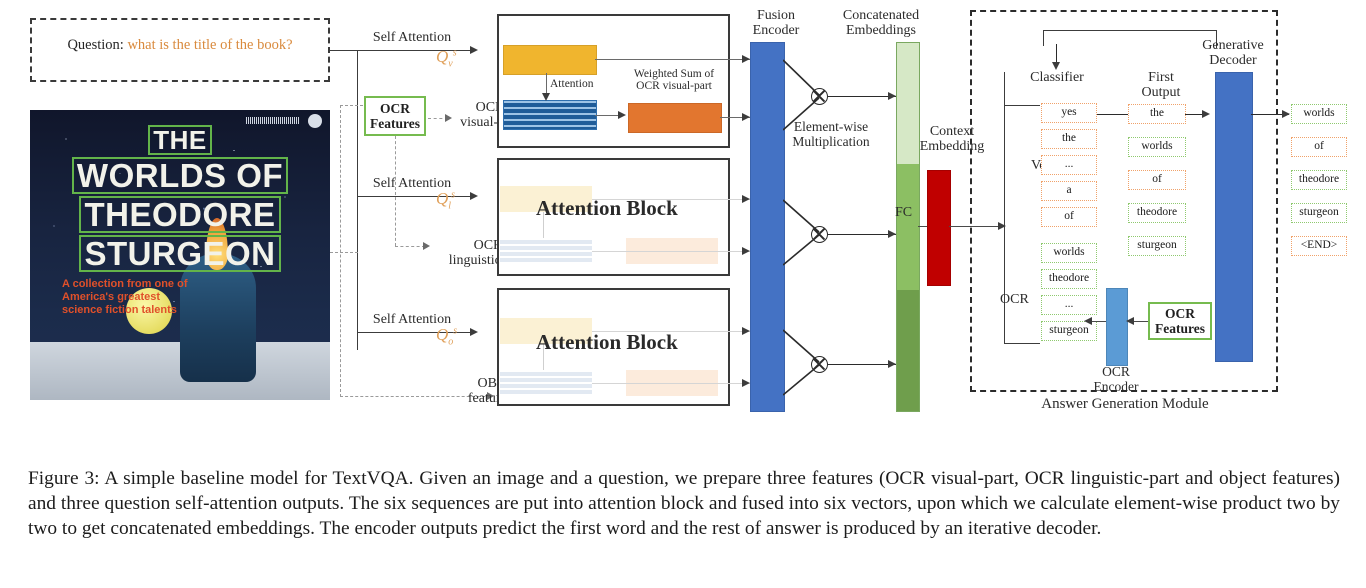 Image resolution: width=1366 pixels, height=588 pixels. I want to click on classifier-in-arrow-icon, so click(1056, 66).